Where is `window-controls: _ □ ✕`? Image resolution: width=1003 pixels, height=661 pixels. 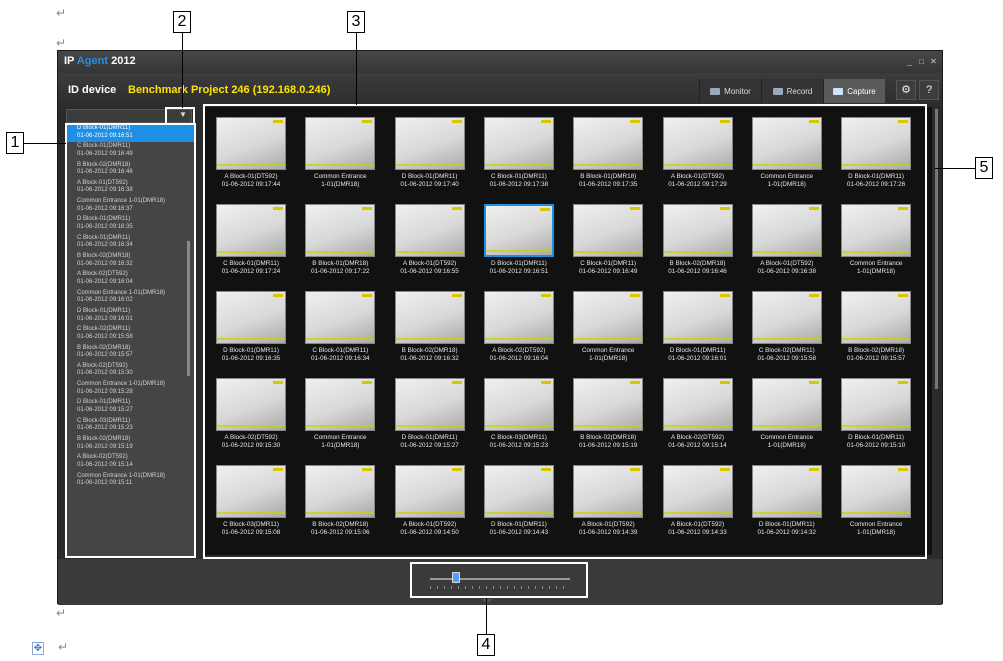 window-controls: _ □ ✕ is located at coordinates (921, 61).